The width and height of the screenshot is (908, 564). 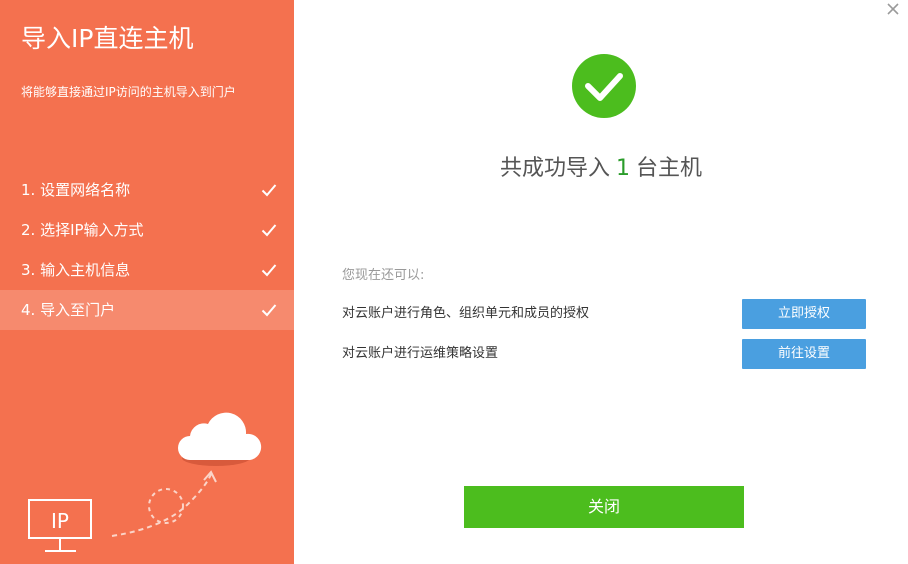 What do you see at coordinates (147, 270) in the screenshot?
I see `step-3: 3. 输入主机信息` at bounding box center [147, 270].